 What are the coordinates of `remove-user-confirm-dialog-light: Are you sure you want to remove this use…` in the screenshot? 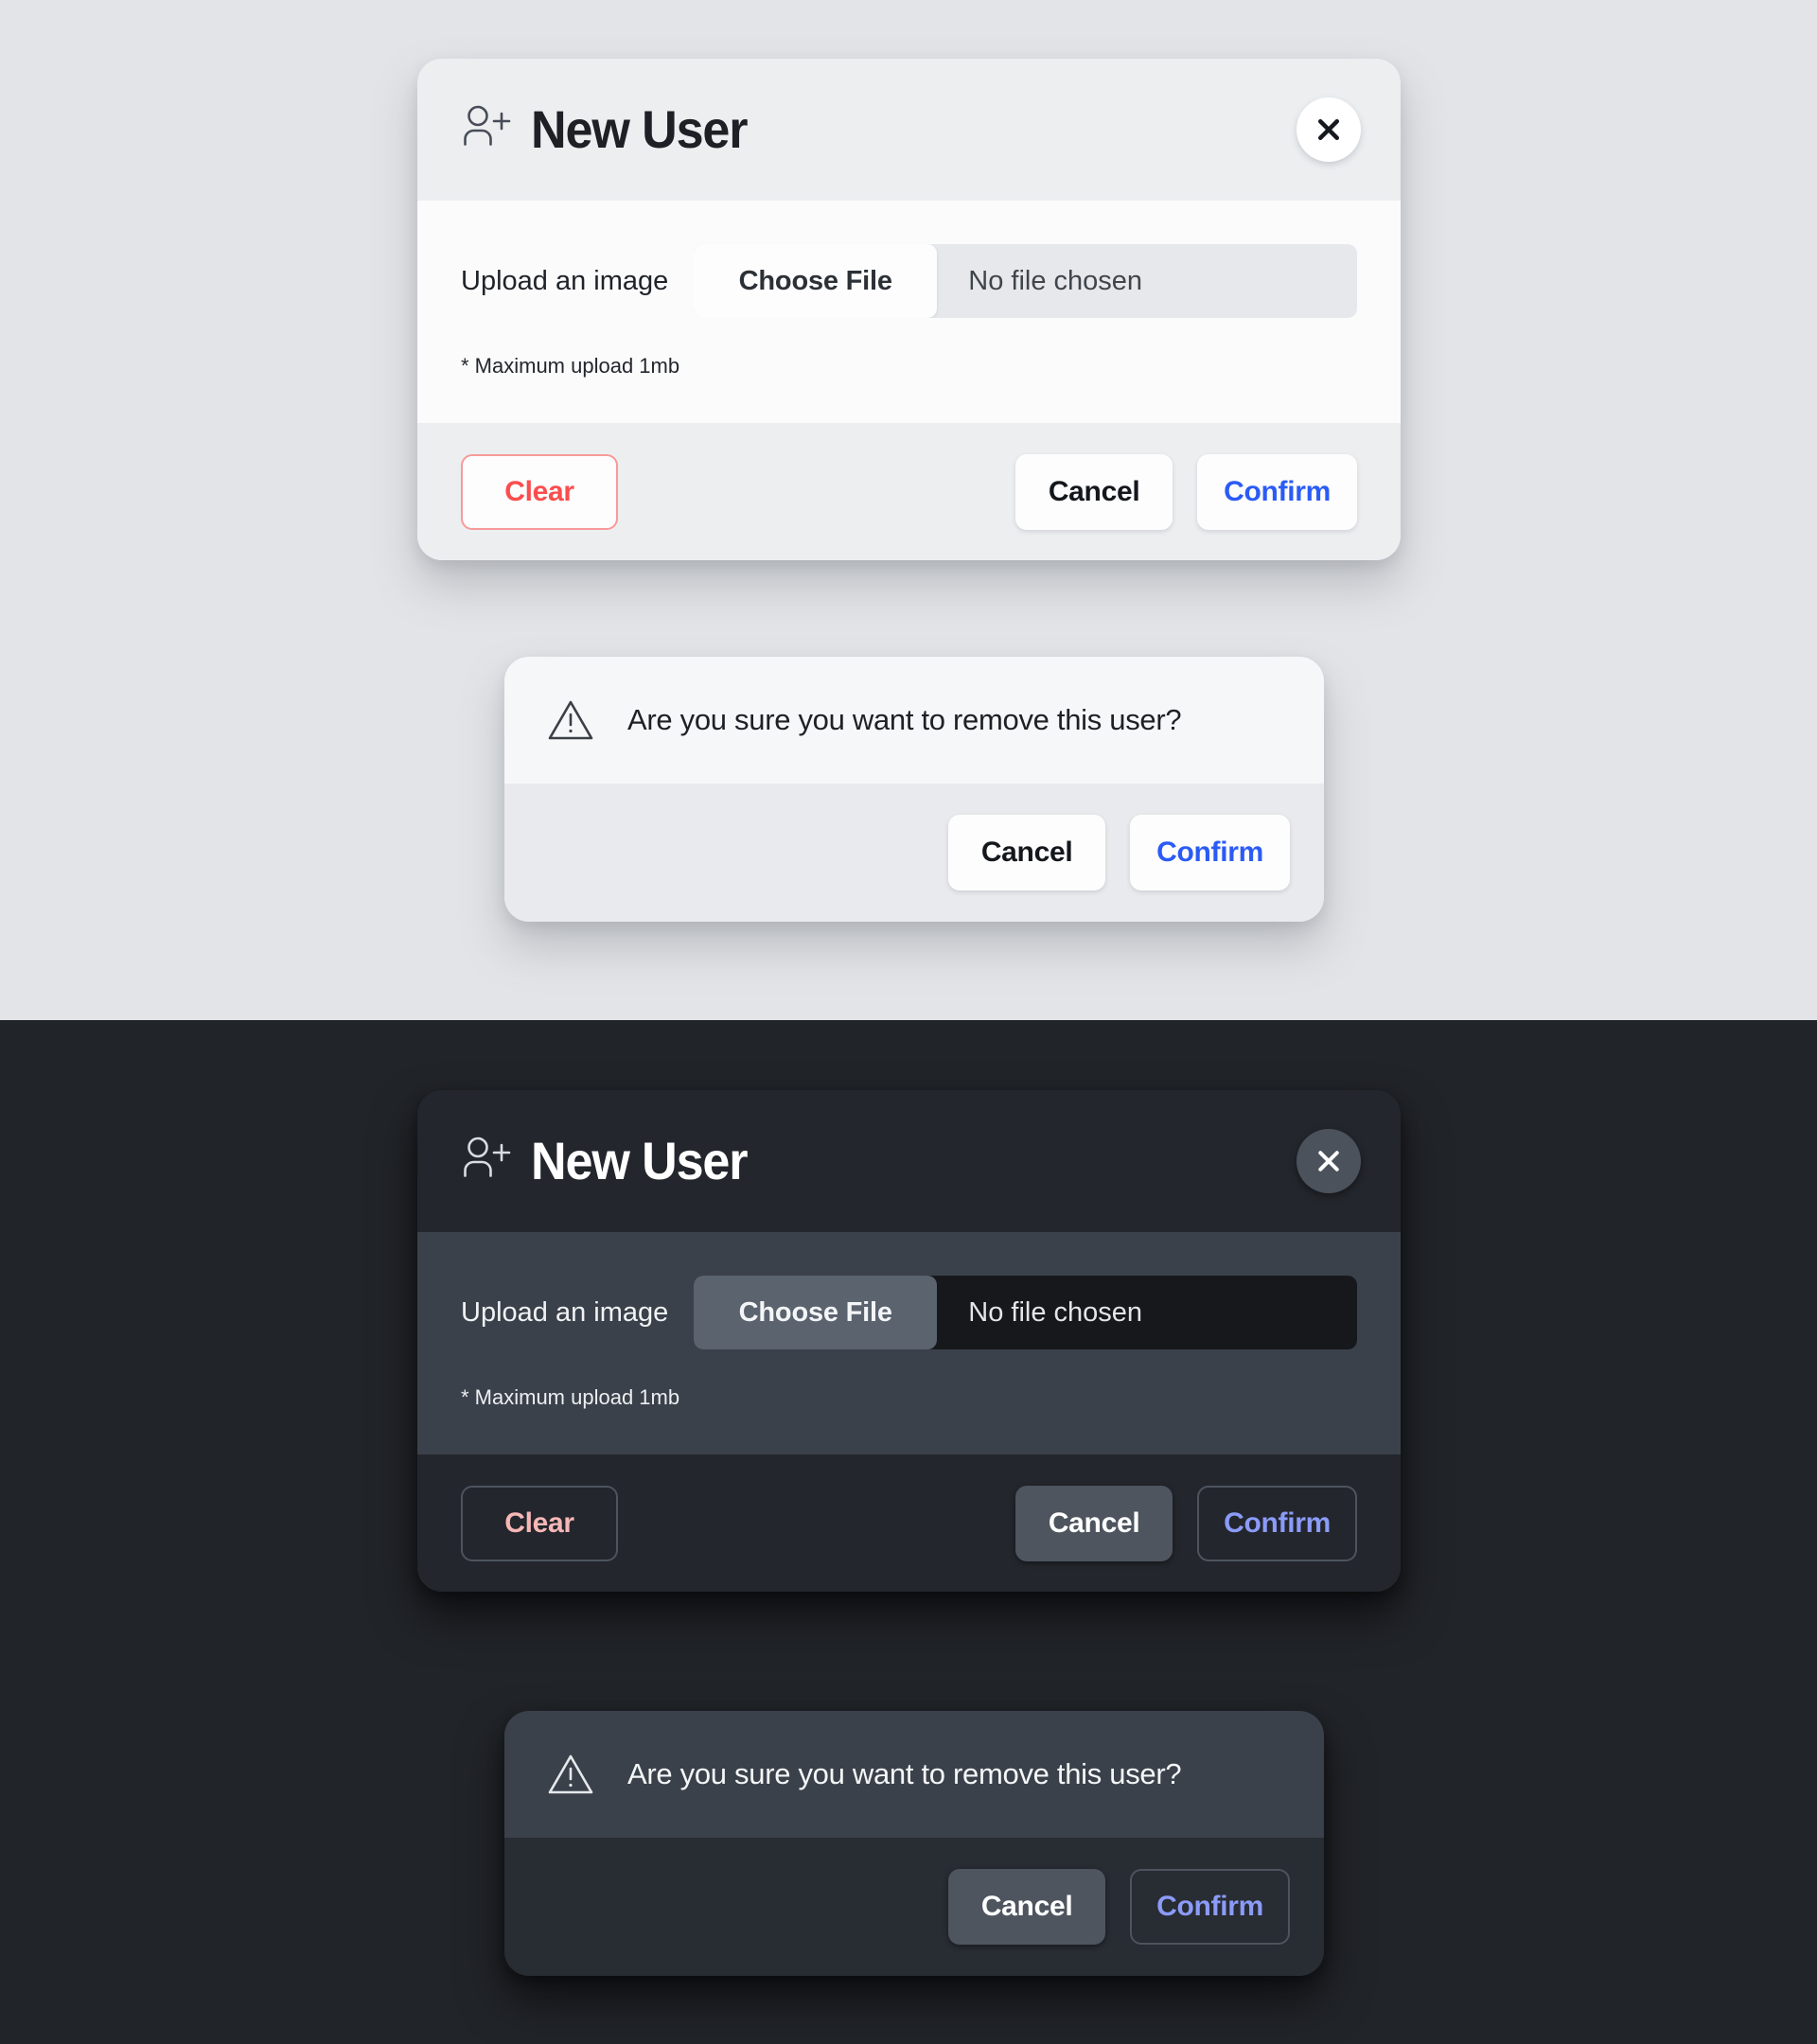 It's located at (914, 789).